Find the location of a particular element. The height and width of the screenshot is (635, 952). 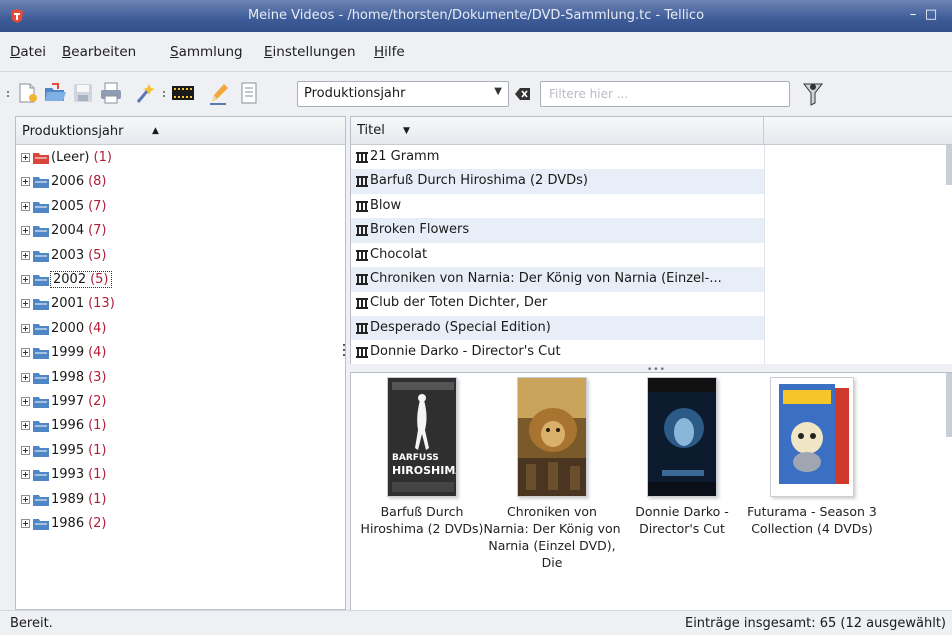

entry-row: Chocolat is located at coordinates (557, 255).